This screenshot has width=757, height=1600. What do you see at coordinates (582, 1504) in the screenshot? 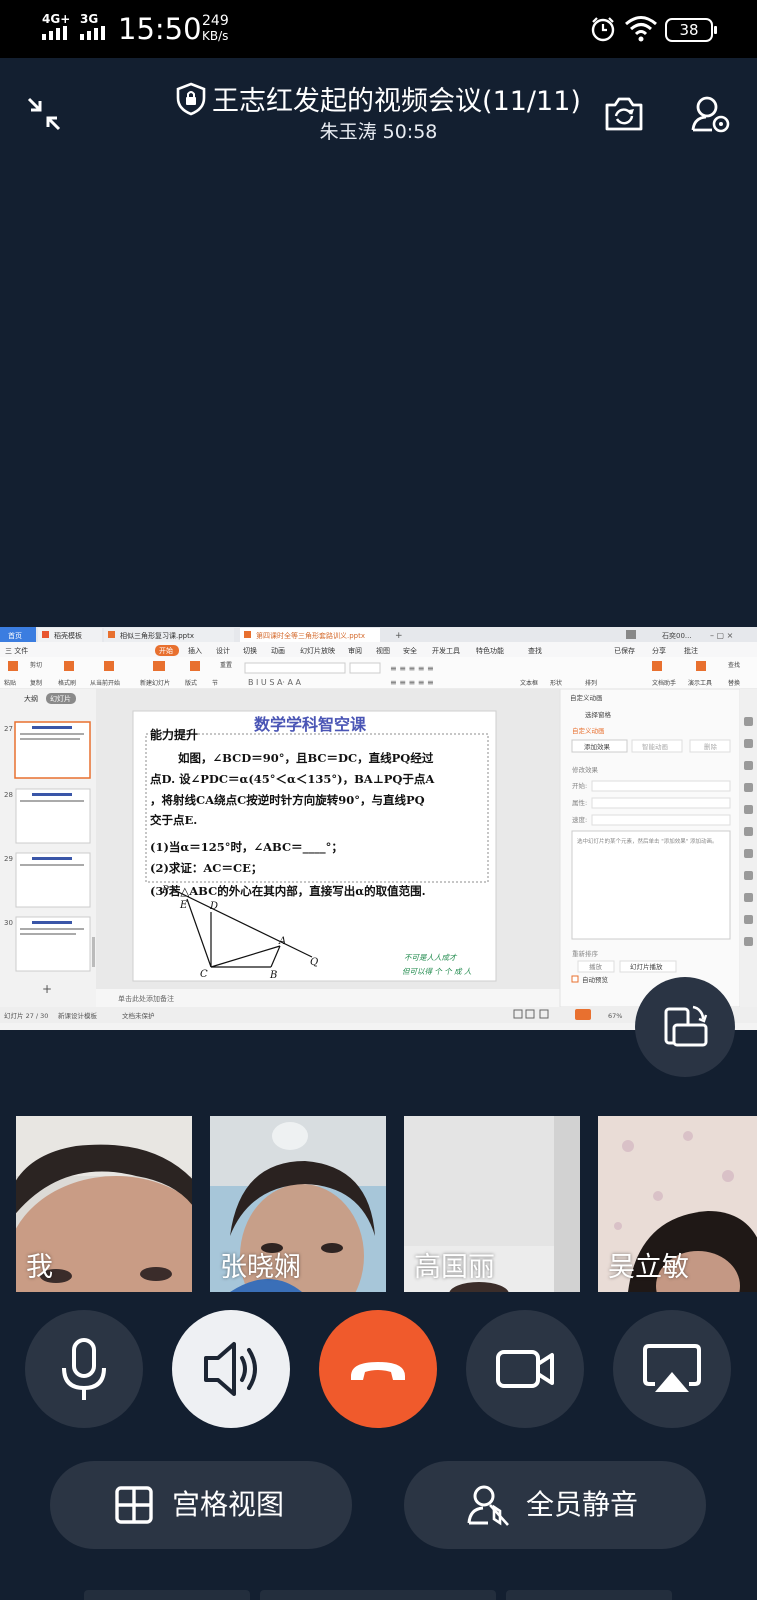
I see `mute-all-label: 全员静音` at bounding box center [582, 1504].